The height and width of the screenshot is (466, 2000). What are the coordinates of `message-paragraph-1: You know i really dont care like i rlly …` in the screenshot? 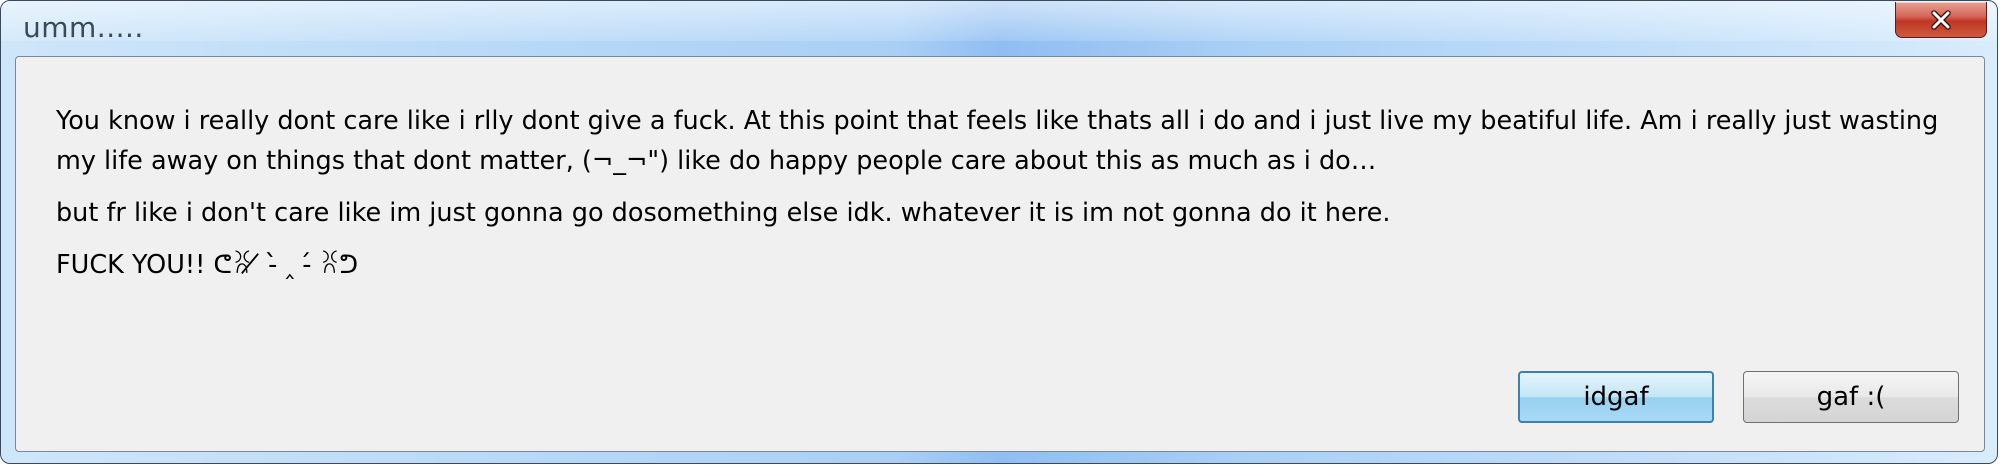 It's located at (997, 141).